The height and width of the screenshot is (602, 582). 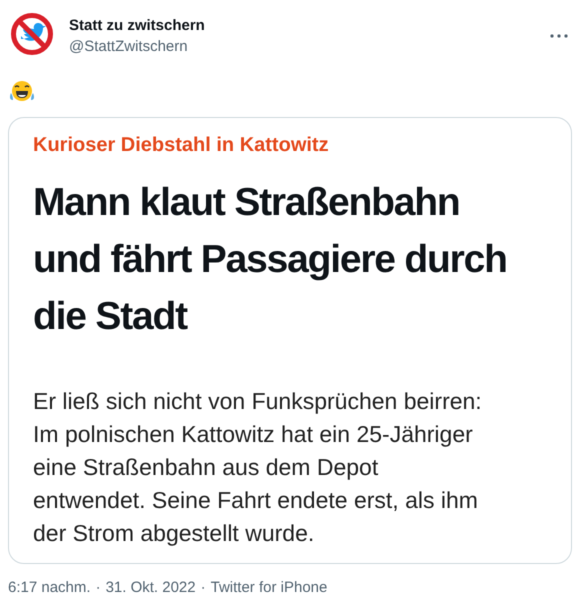 What do you see at coordinates (49, 587) in the screenshot?
I see `tweet-time: 6:17 nachm.` at bounding box center [49, 587].